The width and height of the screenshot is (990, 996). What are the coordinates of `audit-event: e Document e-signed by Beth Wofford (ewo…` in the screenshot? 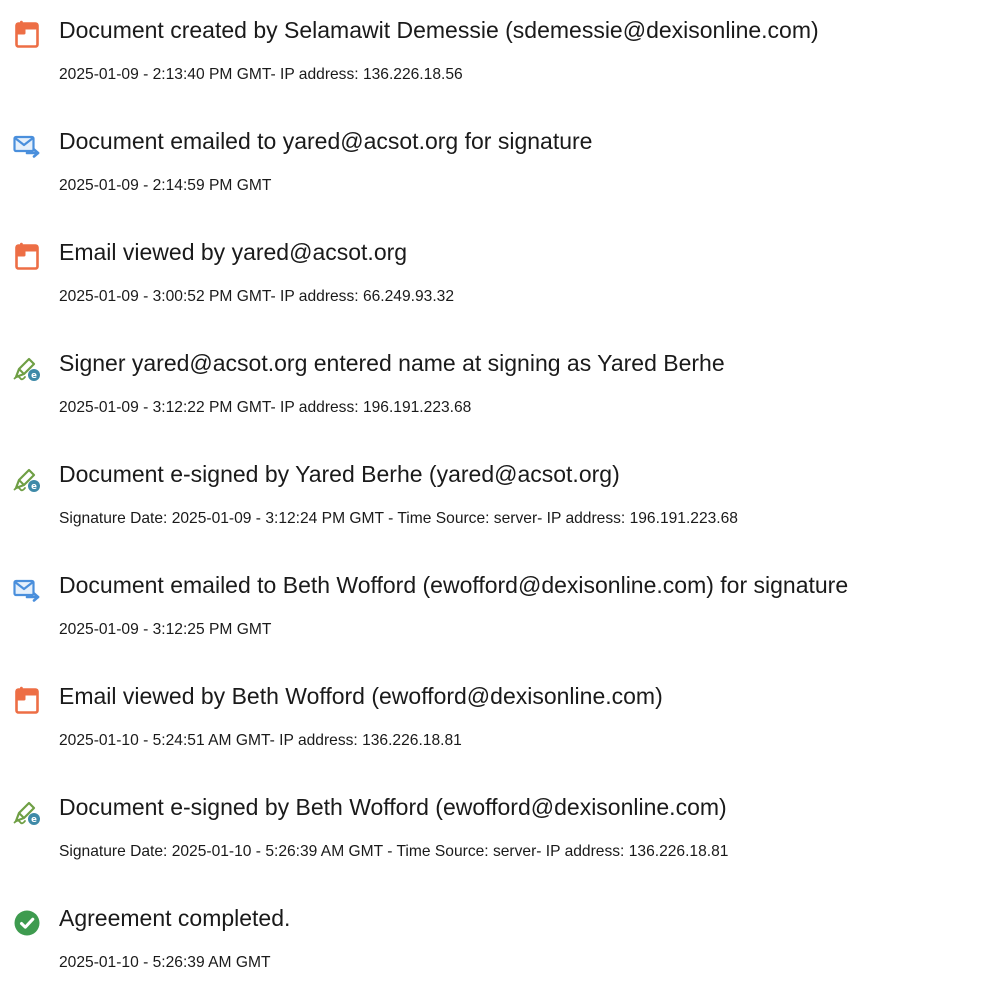 It's located at (495, 821).